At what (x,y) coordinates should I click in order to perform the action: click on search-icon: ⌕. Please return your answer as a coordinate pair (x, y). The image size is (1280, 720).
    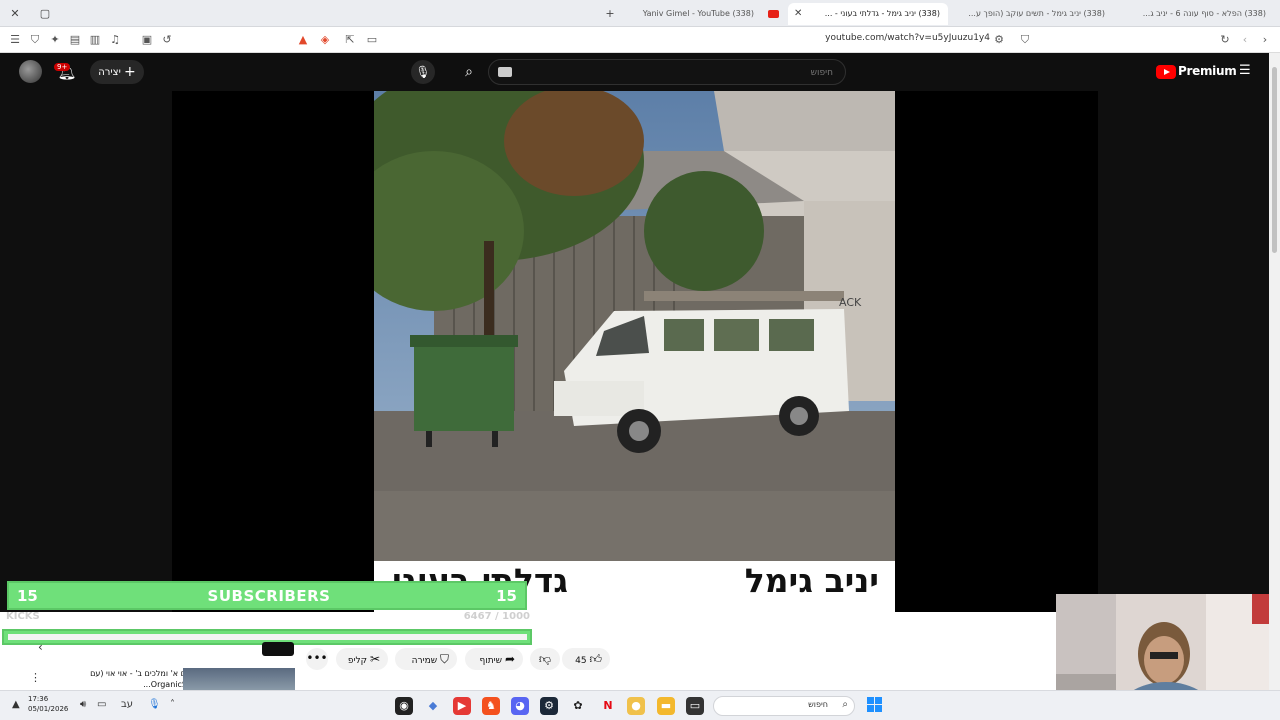
    Looking at the image, I should click on (469, 72).